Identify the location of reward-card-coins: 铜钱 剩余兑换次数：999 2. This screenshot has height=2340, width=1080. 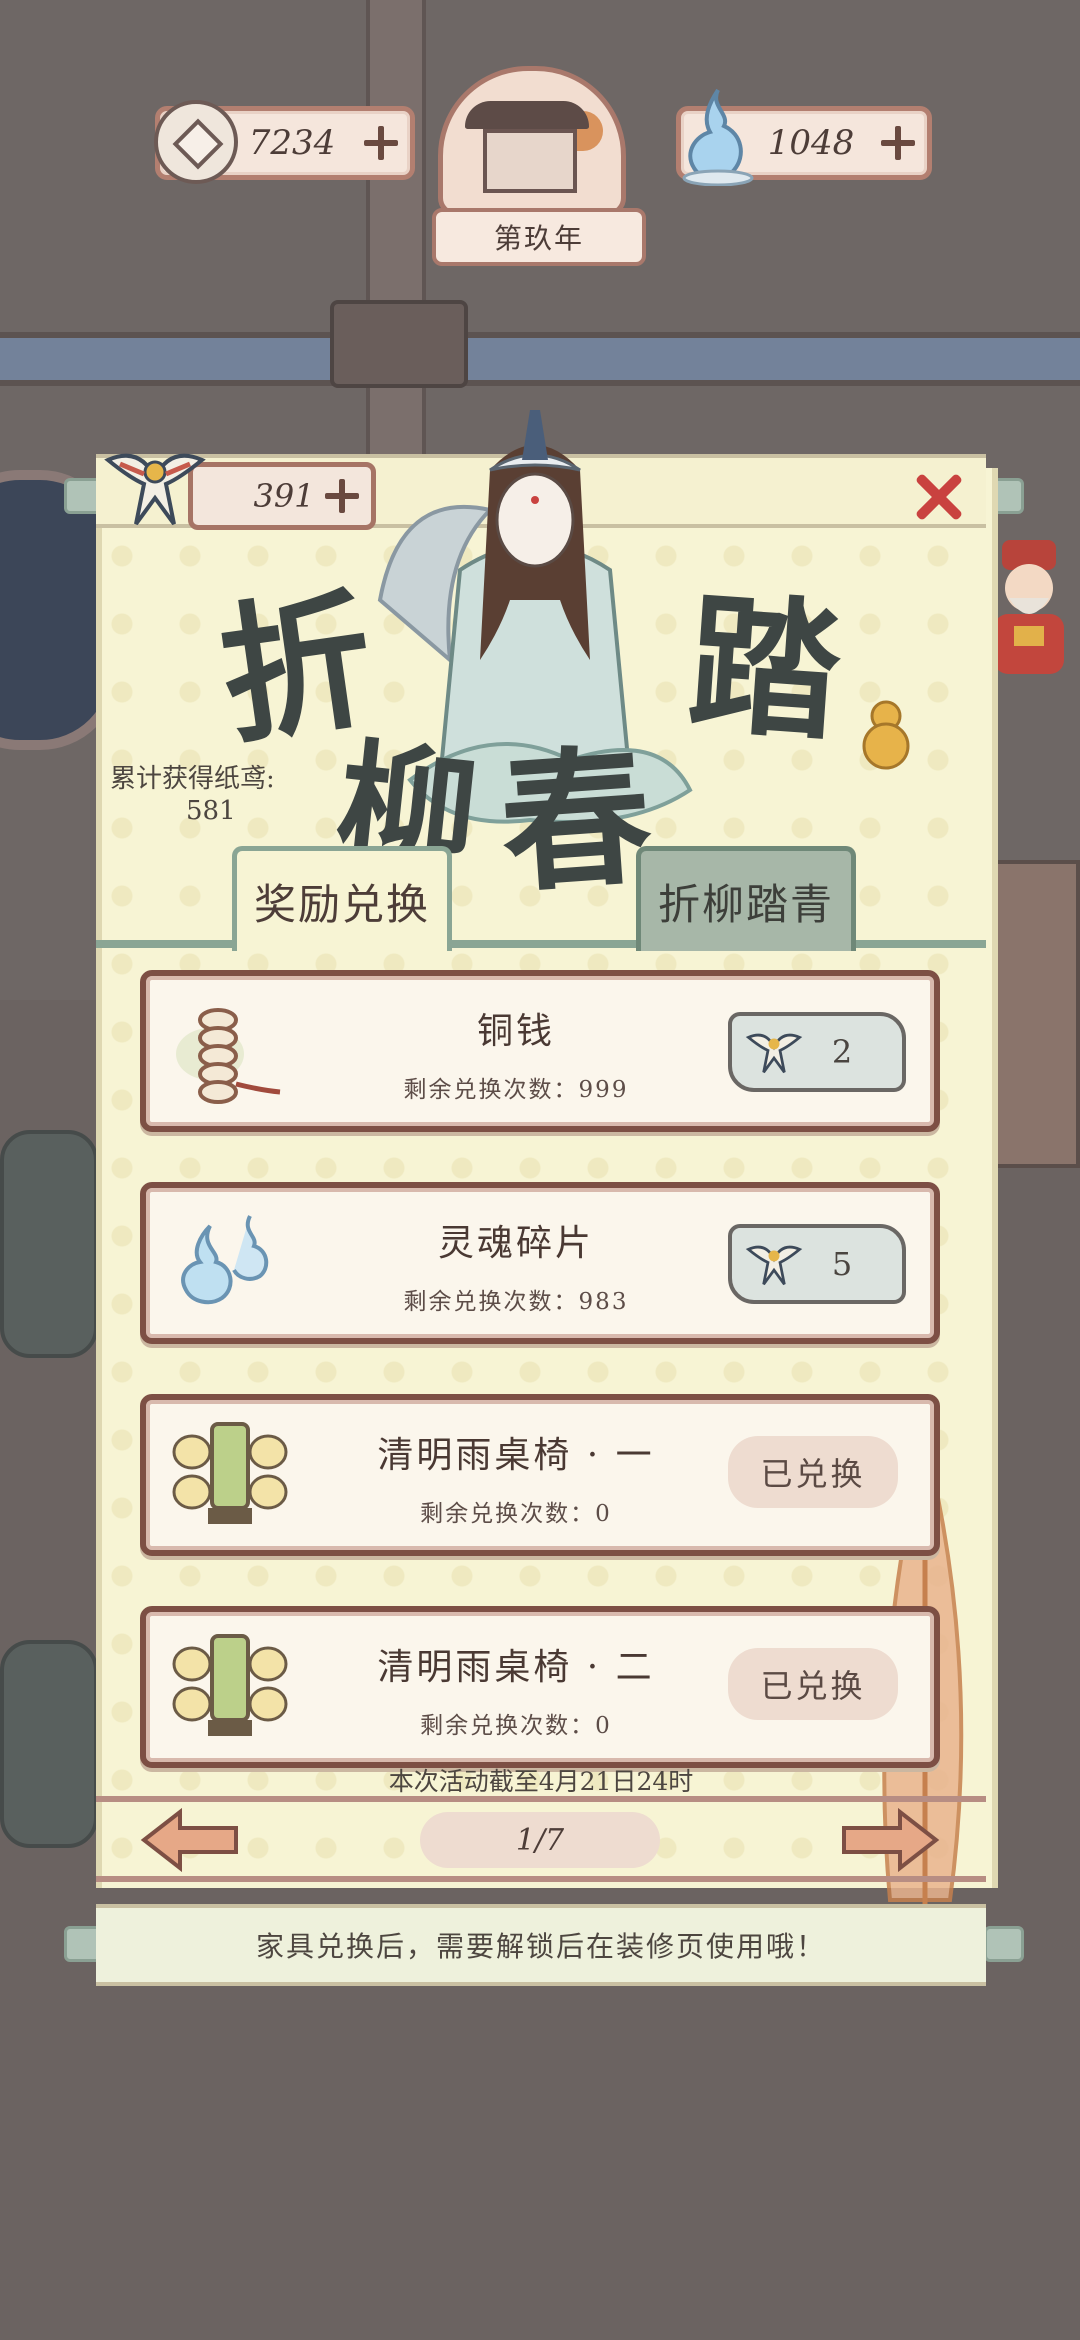
(540, 1051).